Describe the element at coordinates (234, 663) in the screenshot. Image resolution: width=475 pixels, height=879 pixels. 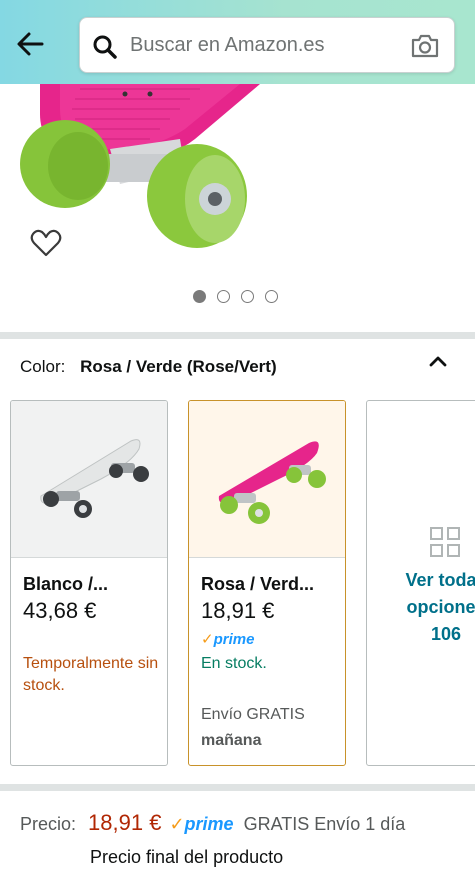
I see `option-availability: En stock.` at that location.